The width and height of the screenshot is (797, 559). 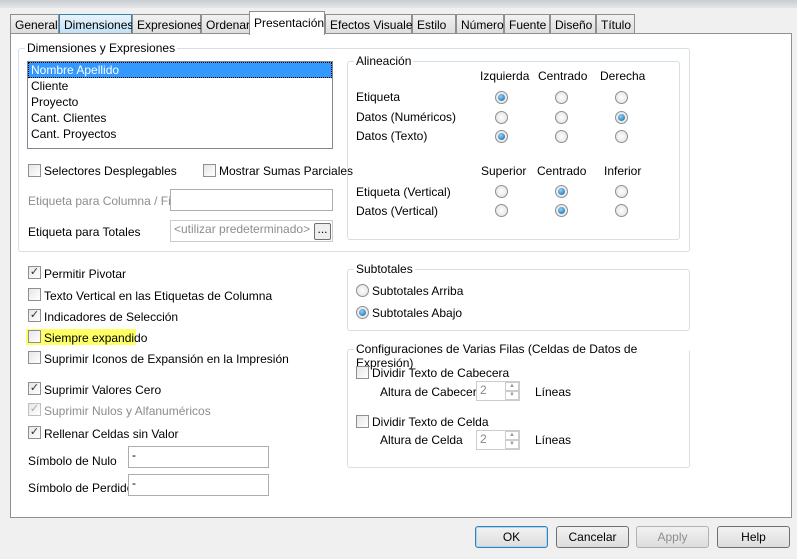 What do you see at coordinates (384, 61) in the screenshot?
I see `alineacion-title: Alineación` at bounding box center [384, 61].